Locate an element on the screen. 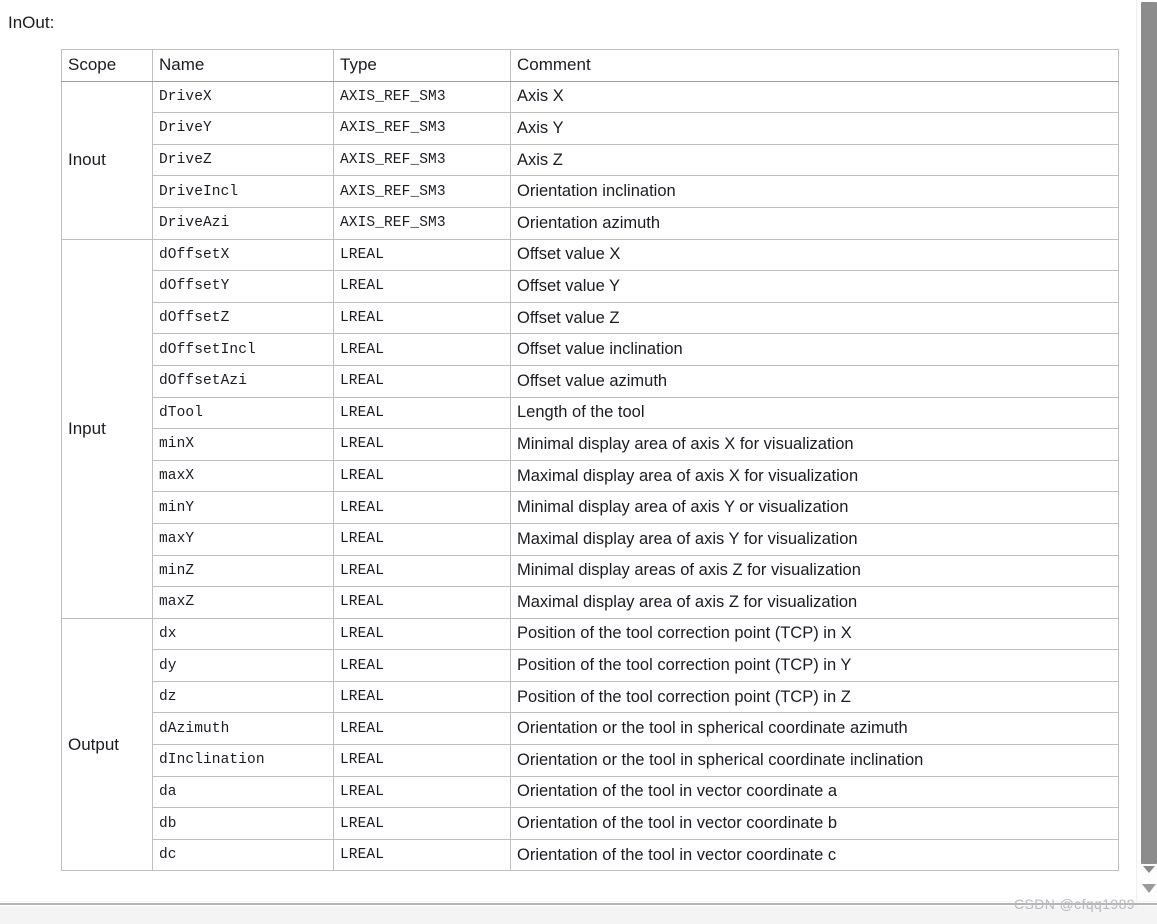  cell-name: dOffsetAzi is located at coordinates (243, 381).